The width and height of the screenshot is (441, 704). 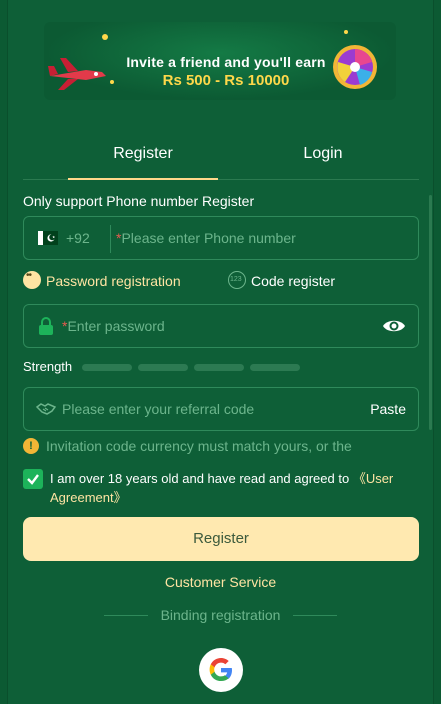 I want to click on country-code: +92, so click(x=78, y=238).